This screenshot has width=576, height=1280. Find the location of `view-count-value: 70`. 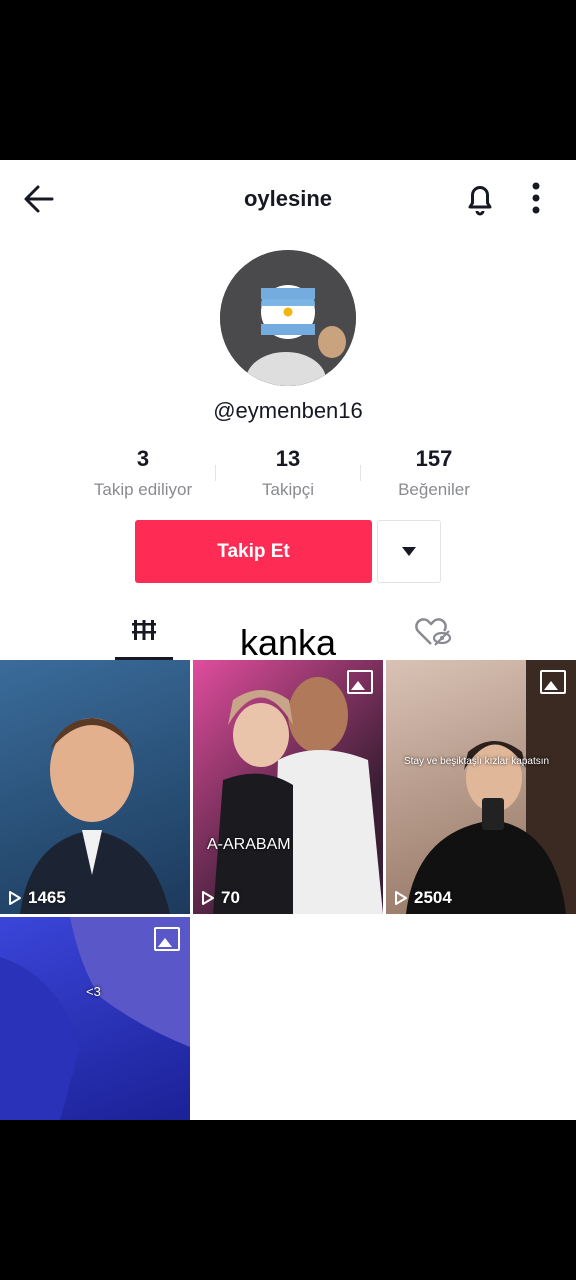

view-count-value: 70 is located at coordinates (230, 897).